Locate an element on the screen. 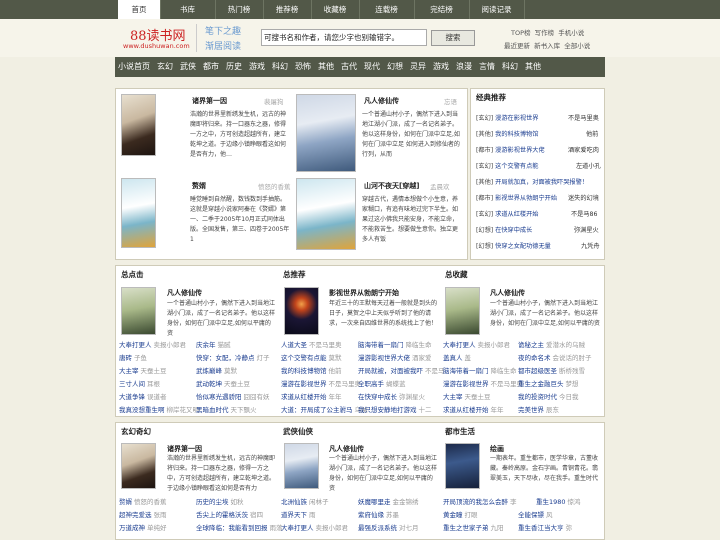  rank-link: 夜的命名术 会说话的肘子 is located at coordinates (555, 357).